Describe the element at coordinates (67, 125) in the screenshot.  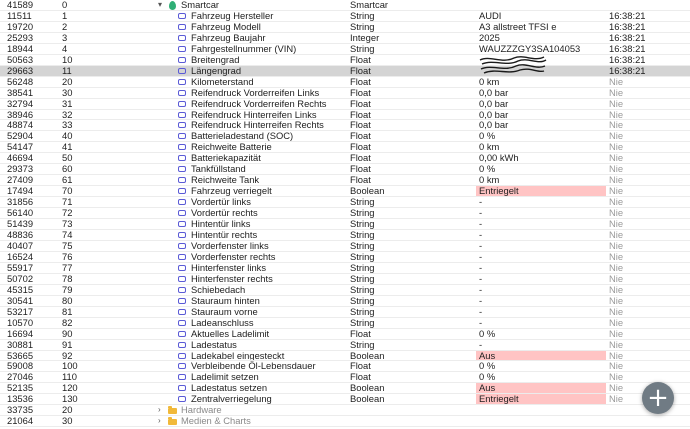
I see `position-number: 33` at that location.